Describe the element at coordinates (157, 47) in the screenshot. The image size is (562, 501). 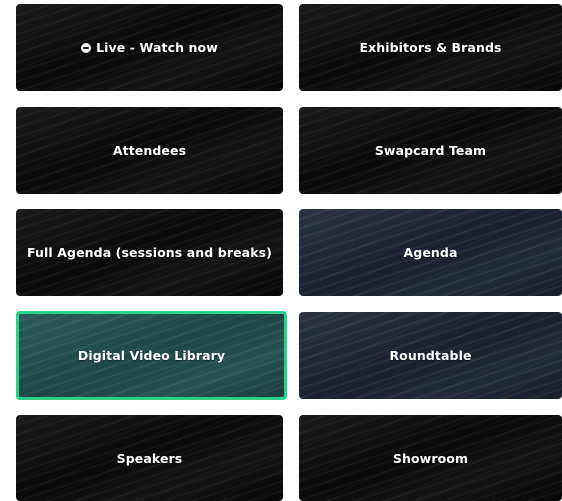
I see `tile-label: Live - Watch now` at that location.